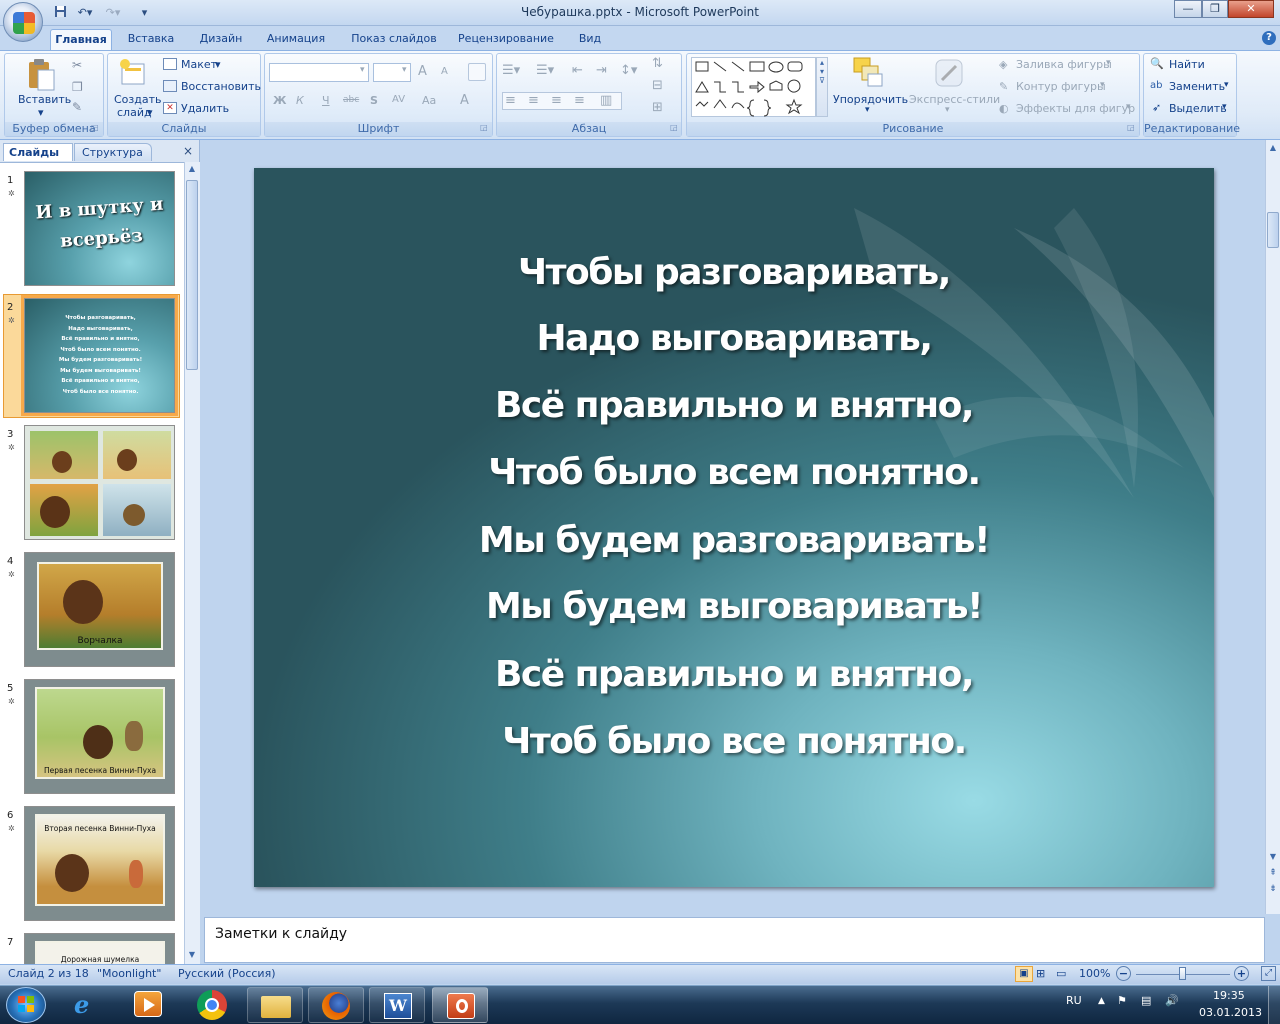  Describe the element at coordinates (85, 12) in the screenshot. I see `undo-icon: ↶▾` at that location.